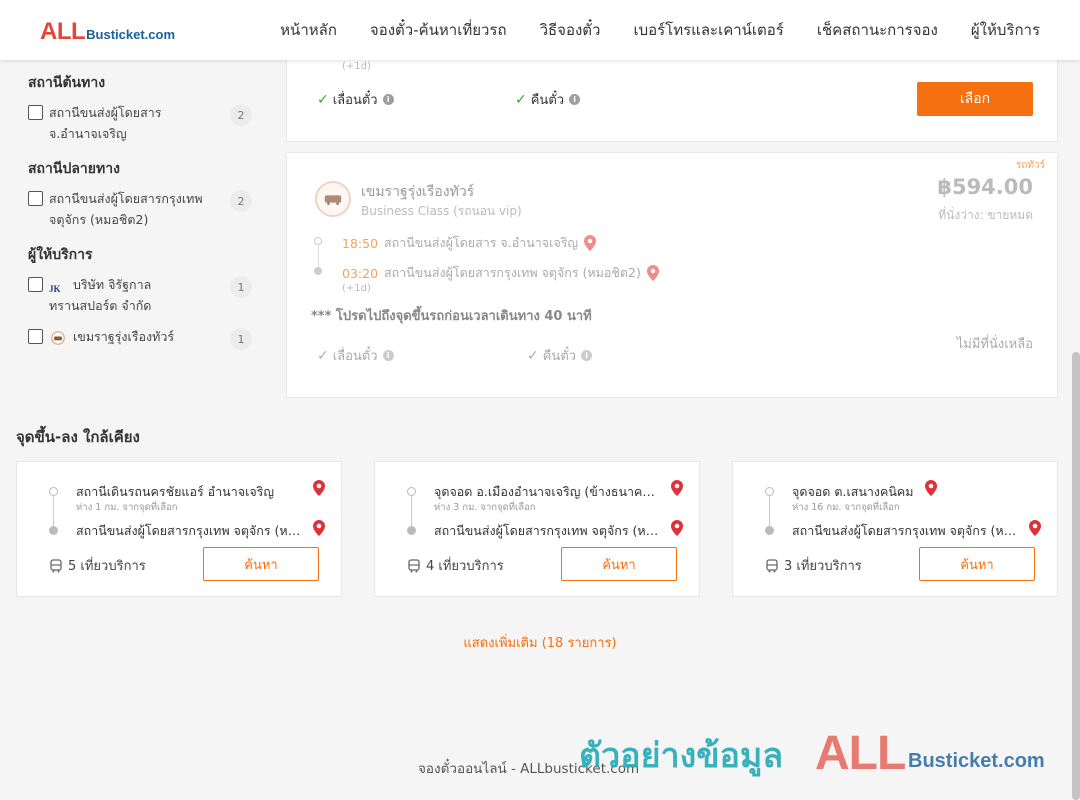  I want to click on trip-count-label: 3 เที่ยวบริการ, so click(823, 566).